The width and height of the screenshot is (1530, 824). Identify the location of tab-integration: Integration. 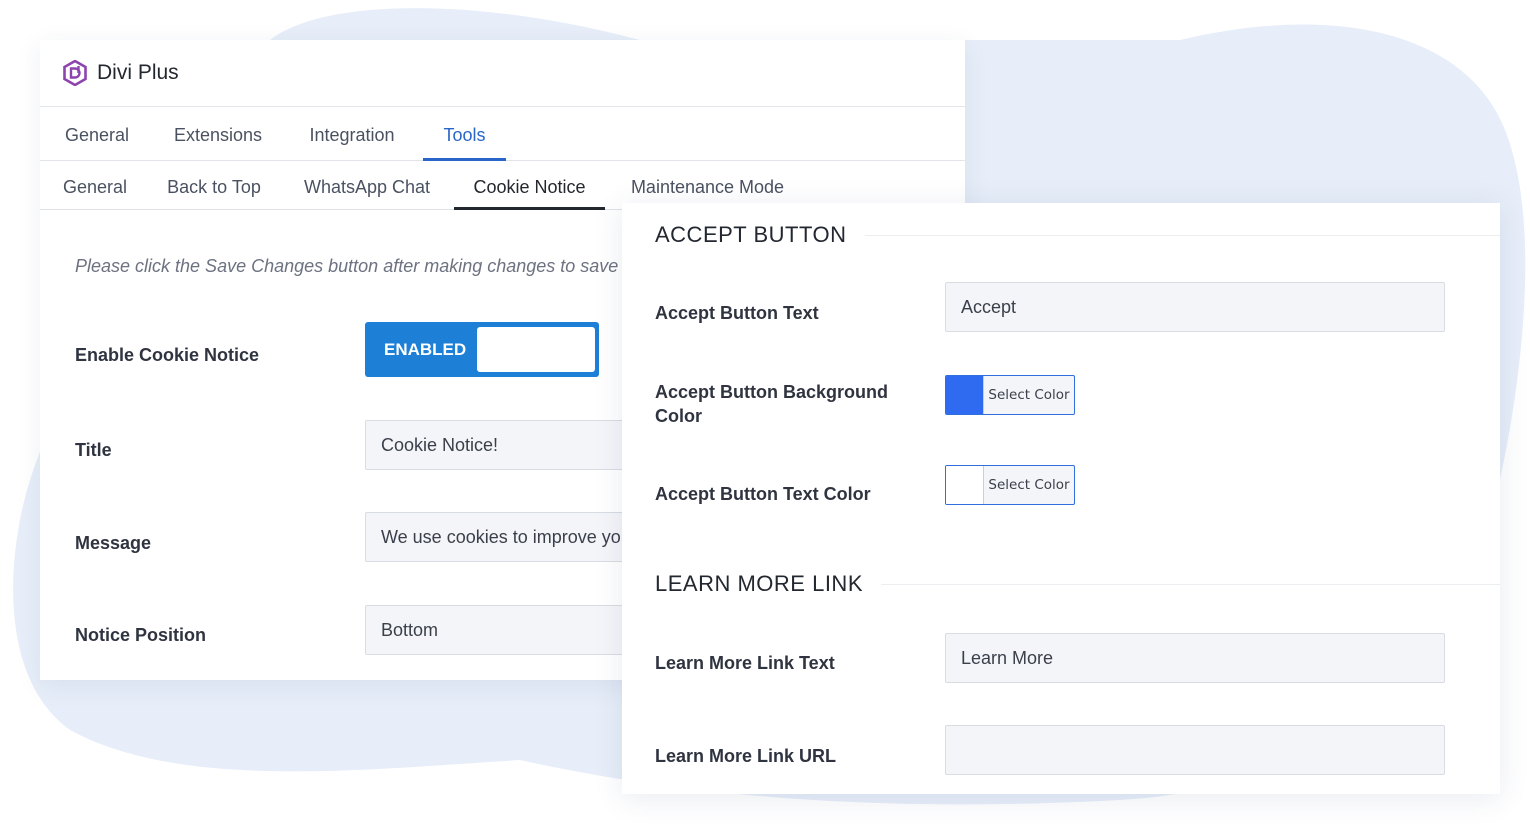
(352, 133).